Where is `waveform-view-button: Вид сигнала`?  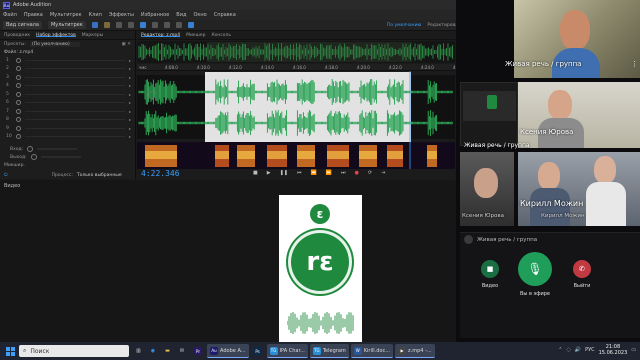 waveform-view-button: Вид сигнала is located at coordinates (22, 25).